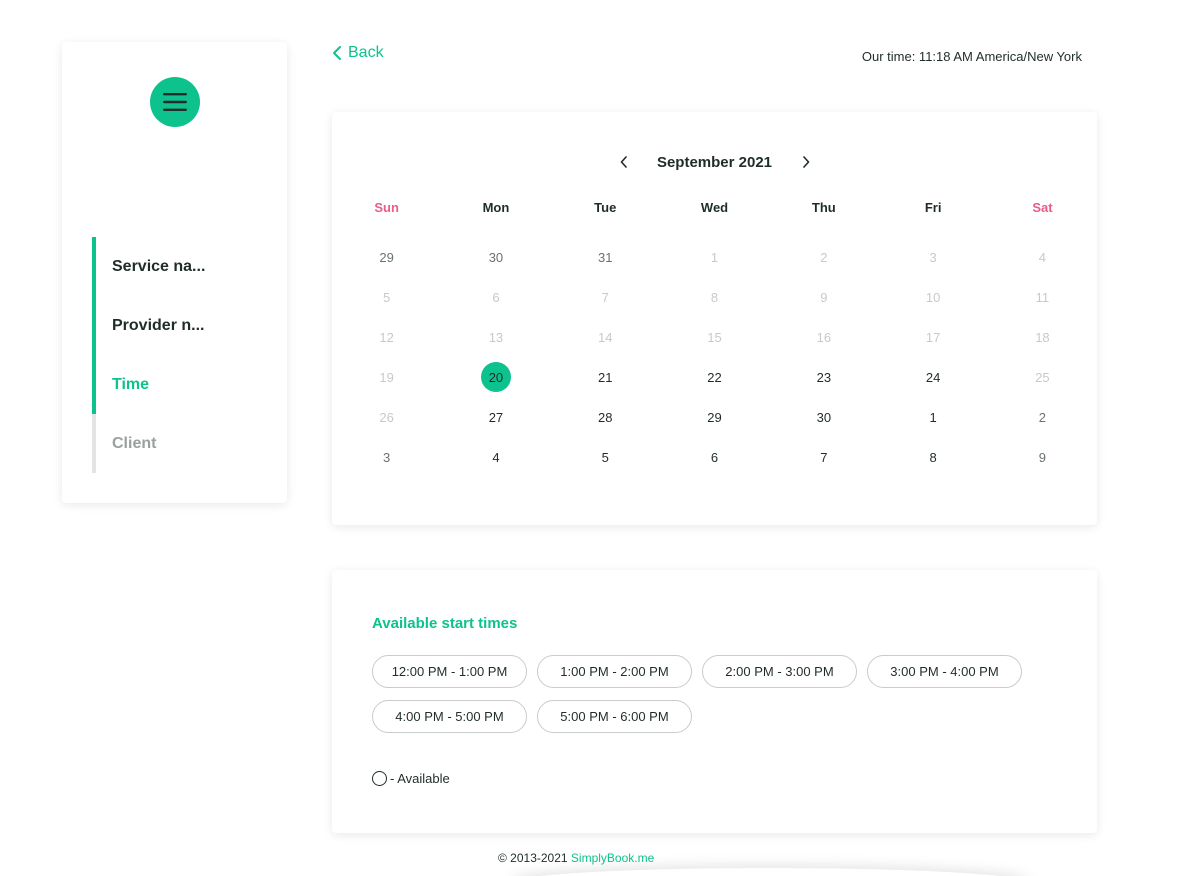 This screenshot has width=1181, height=876. Describe the element at coordinates (944, 671) in the screenshot. I see `time-slot-button: 3:00 PM - 4:00 PM` at that location.